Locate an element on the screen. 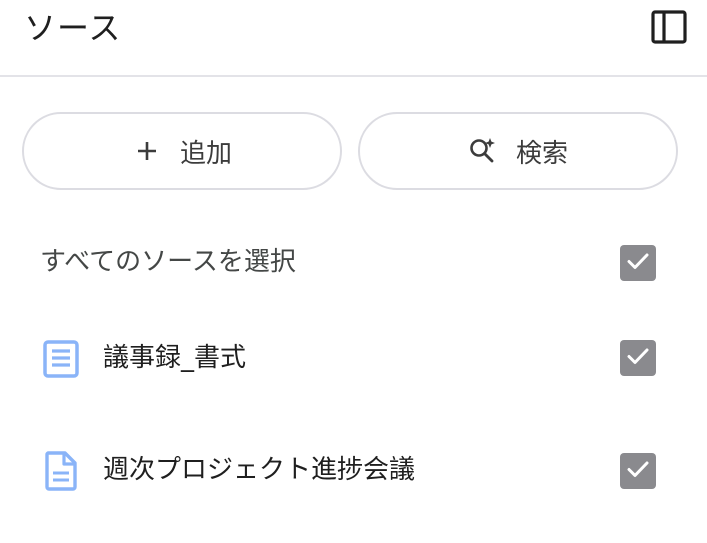 Image resolution: width=707 pixels, height=543 pixels. source-item-label: 議事録_書式 is located at coordinates (175, 358).